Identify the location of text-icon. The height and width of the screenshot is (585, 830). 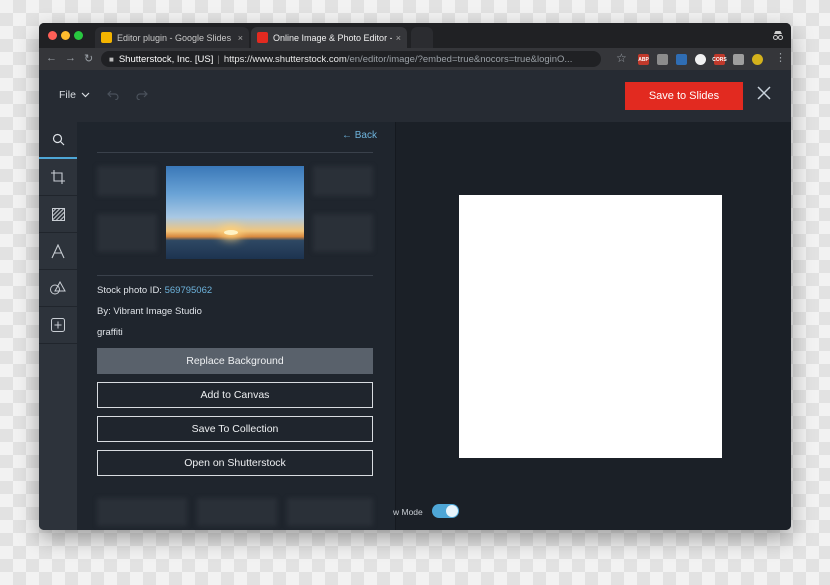
(58, 250).